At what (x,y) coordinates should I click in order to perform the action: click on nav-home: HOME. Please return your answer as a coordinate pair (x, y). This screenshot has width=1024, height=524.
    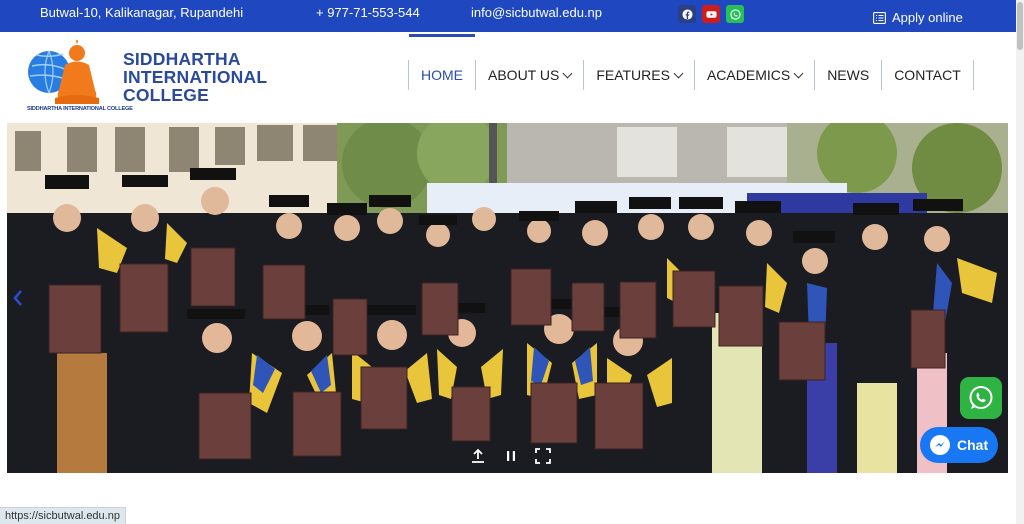
    Looking at the image, I should click on (441, 62).